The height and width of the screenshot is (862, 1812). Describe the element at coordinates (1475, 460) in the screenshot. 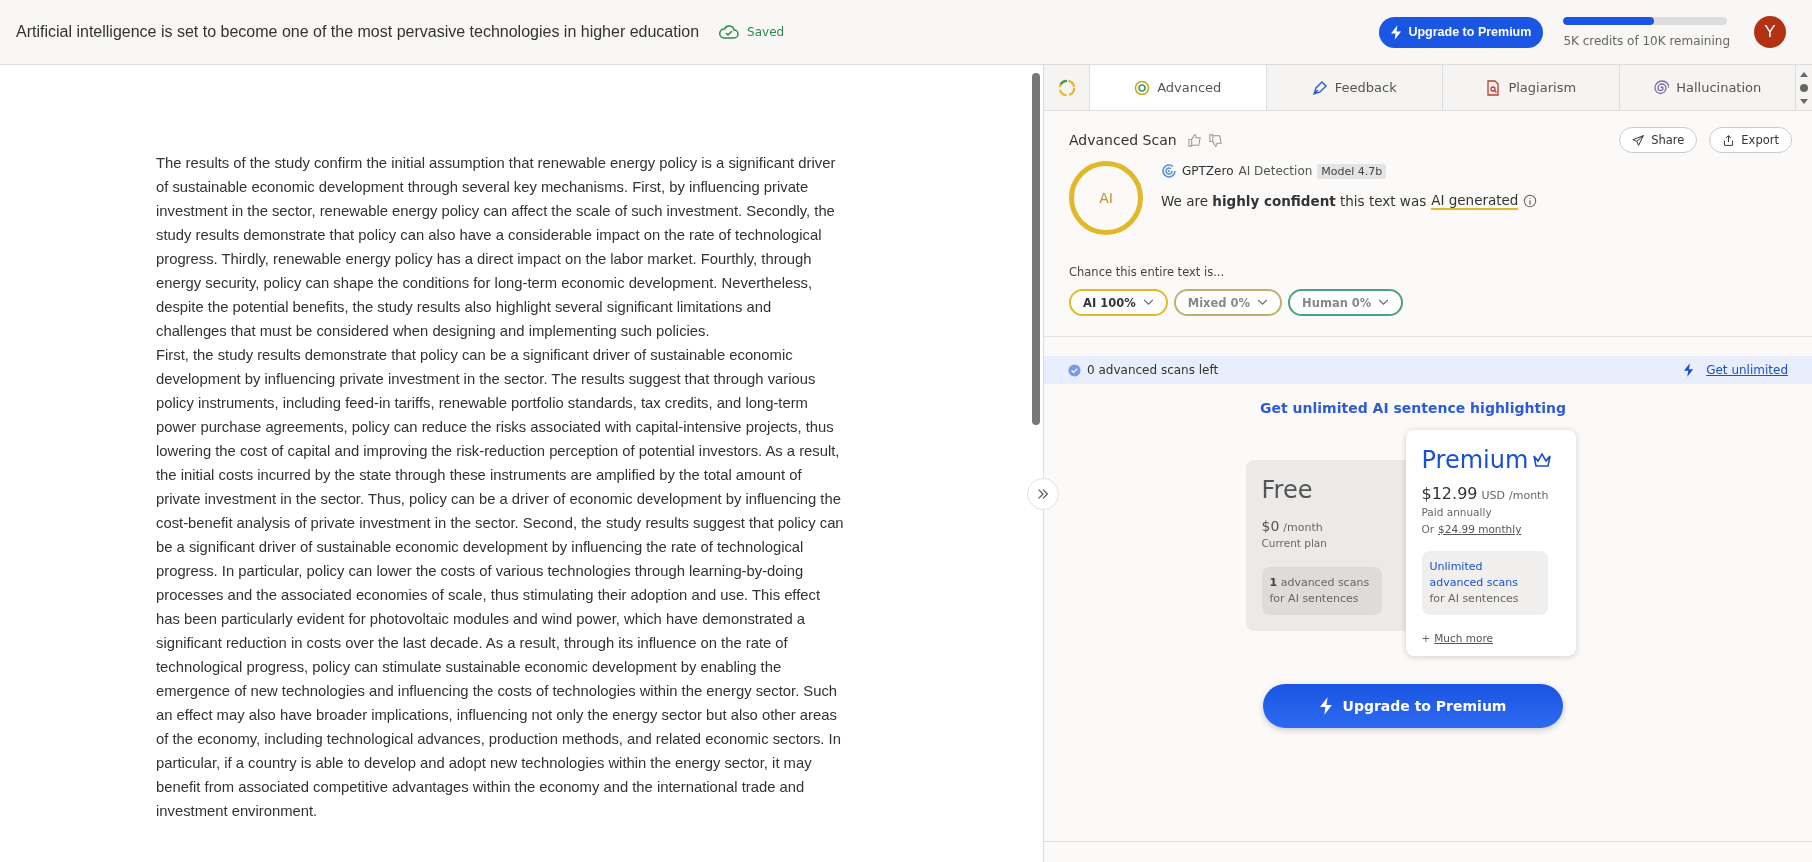

I see `plan-name: Premium` at that location.